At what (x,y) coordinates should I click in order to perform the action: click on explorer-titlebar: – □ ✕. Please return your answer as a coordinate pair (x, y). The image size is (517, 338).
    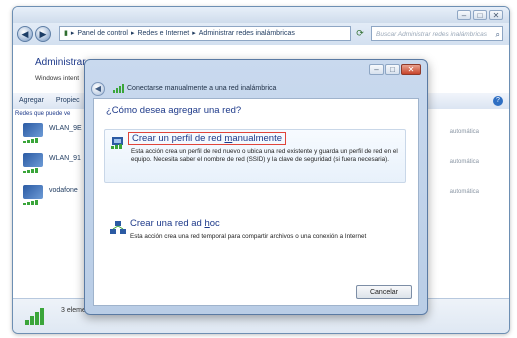
    Looking at the image, I should click on (261, 15).